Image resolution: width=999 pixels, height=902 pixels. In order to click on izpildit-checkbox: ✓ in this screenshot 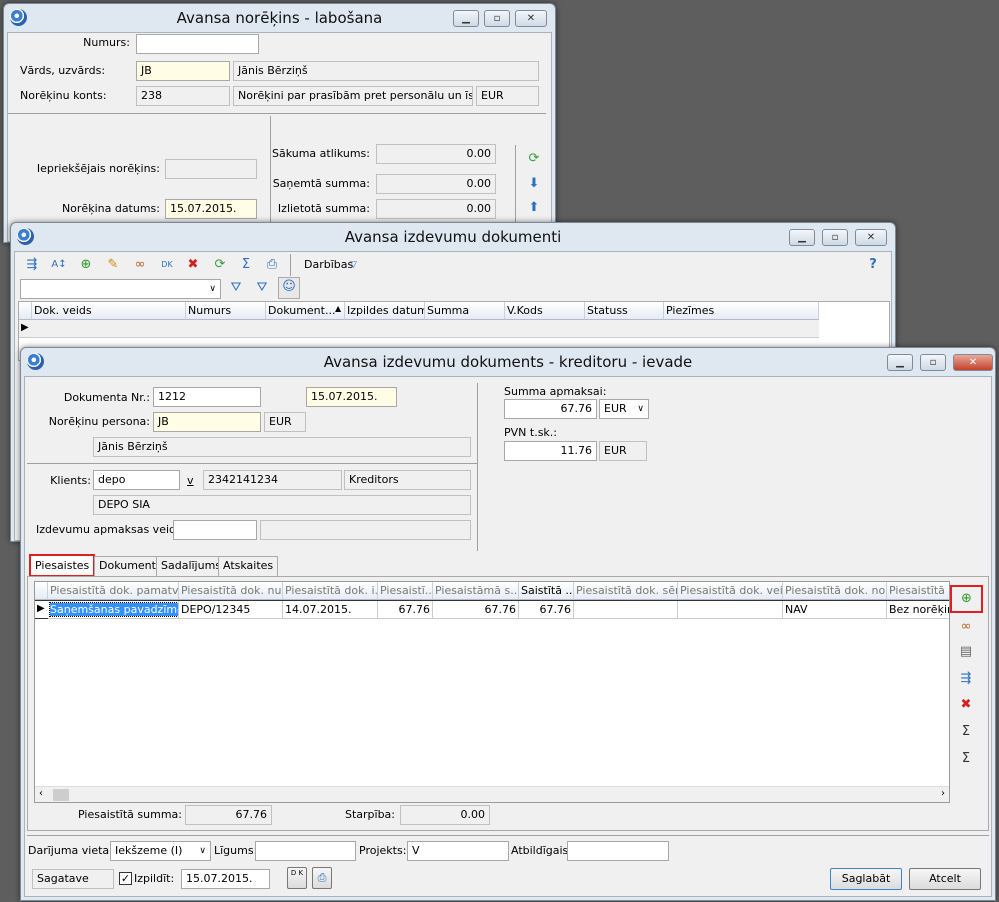, I will do `click(125, 878)`.